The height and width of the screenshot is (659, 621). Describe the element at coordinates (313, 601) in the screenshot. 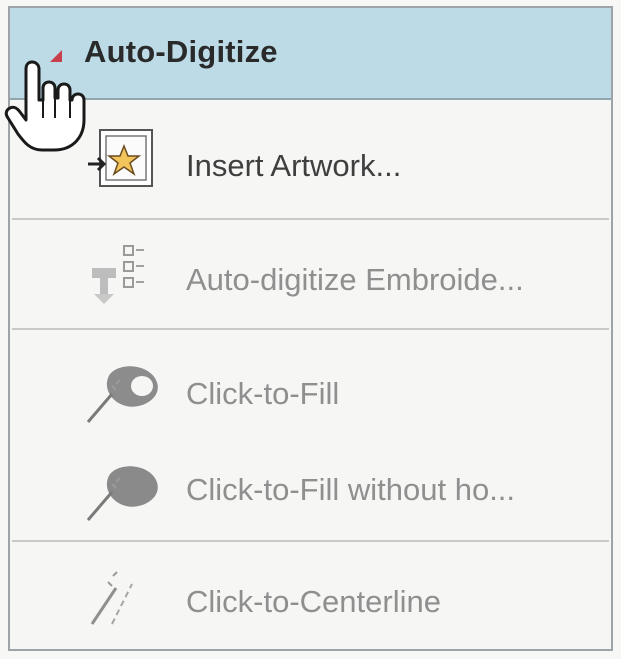

I see `menu-item-label: Click-to-Centerline` at that location.